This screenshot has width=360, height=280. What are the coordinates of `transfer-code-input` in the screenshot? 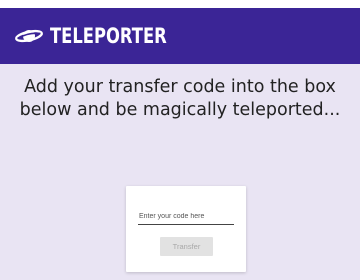 It's located at (186, 217).